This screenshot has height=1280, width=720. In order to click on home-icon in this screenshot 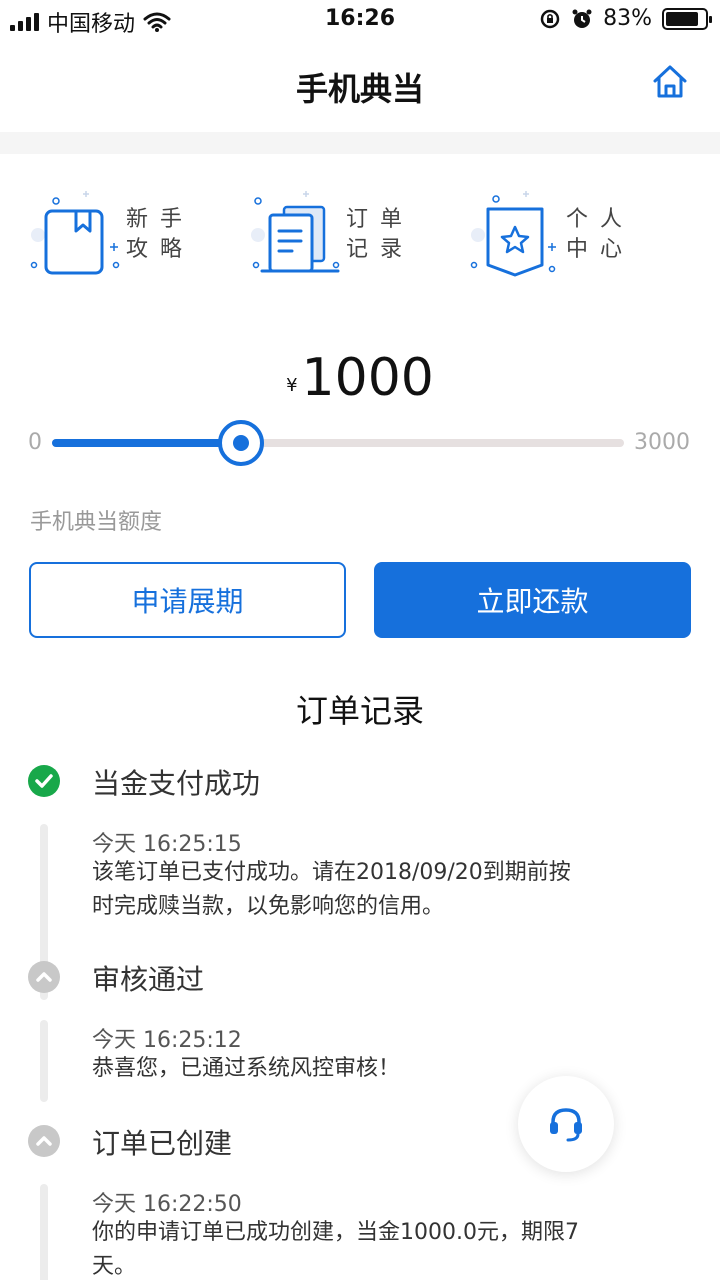, I will do `click(670, 81)`.